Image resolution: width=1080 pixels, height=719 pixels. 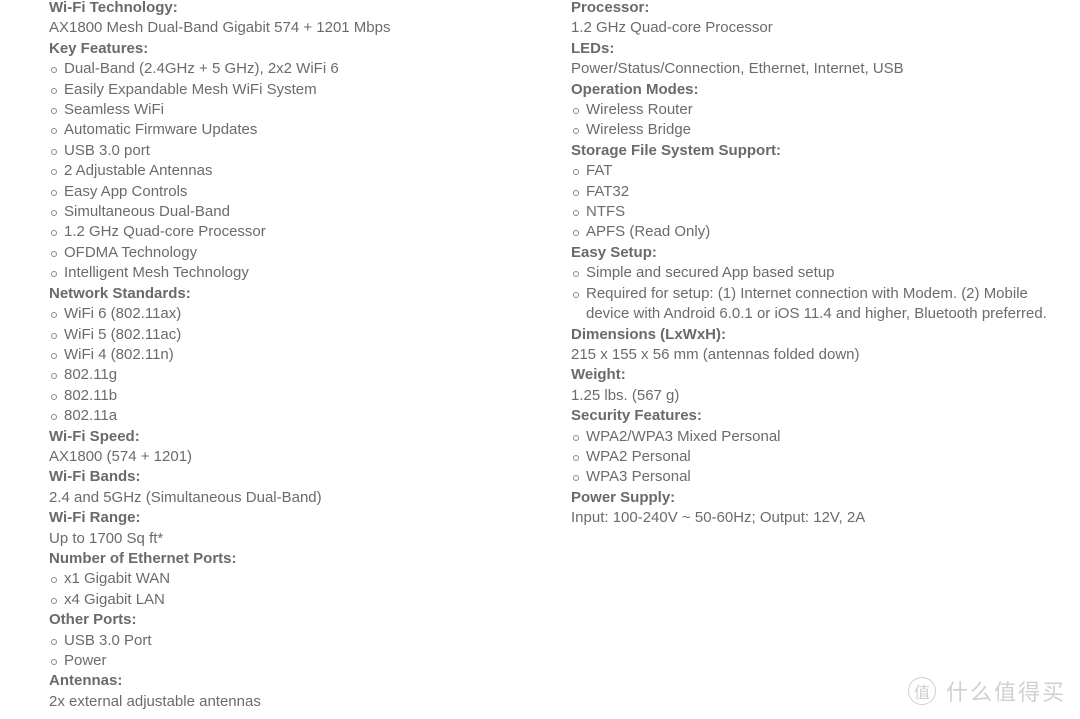 I want to click on list-item: USB 3.0 port, so click(x=299, y=151).